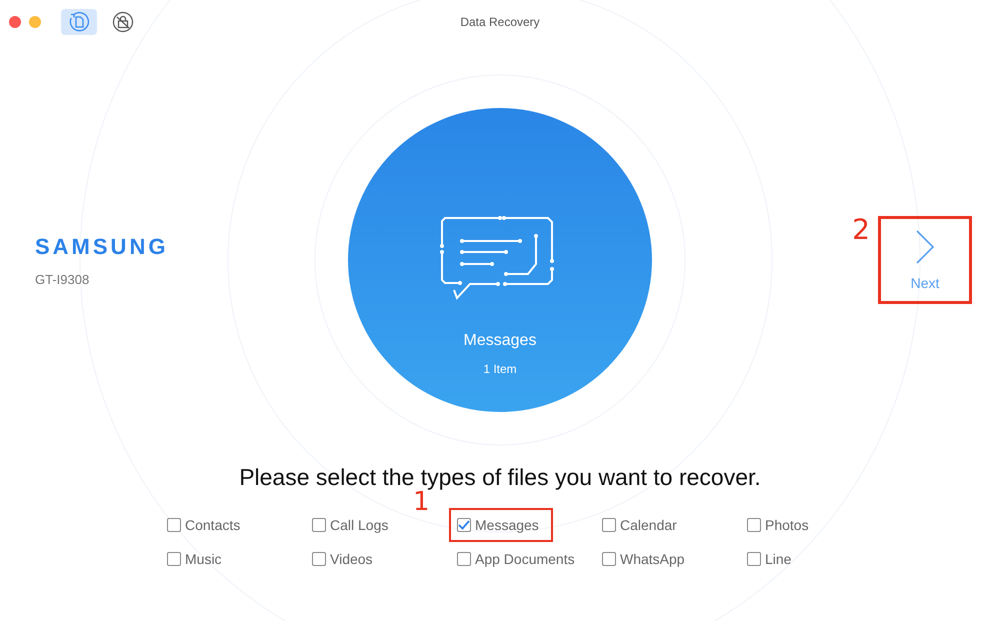 This screenshot has height=621, width=1000. Describe the element at coordinates (421, 502) in the screenshot. I see `annotation-number: 1` at that location.